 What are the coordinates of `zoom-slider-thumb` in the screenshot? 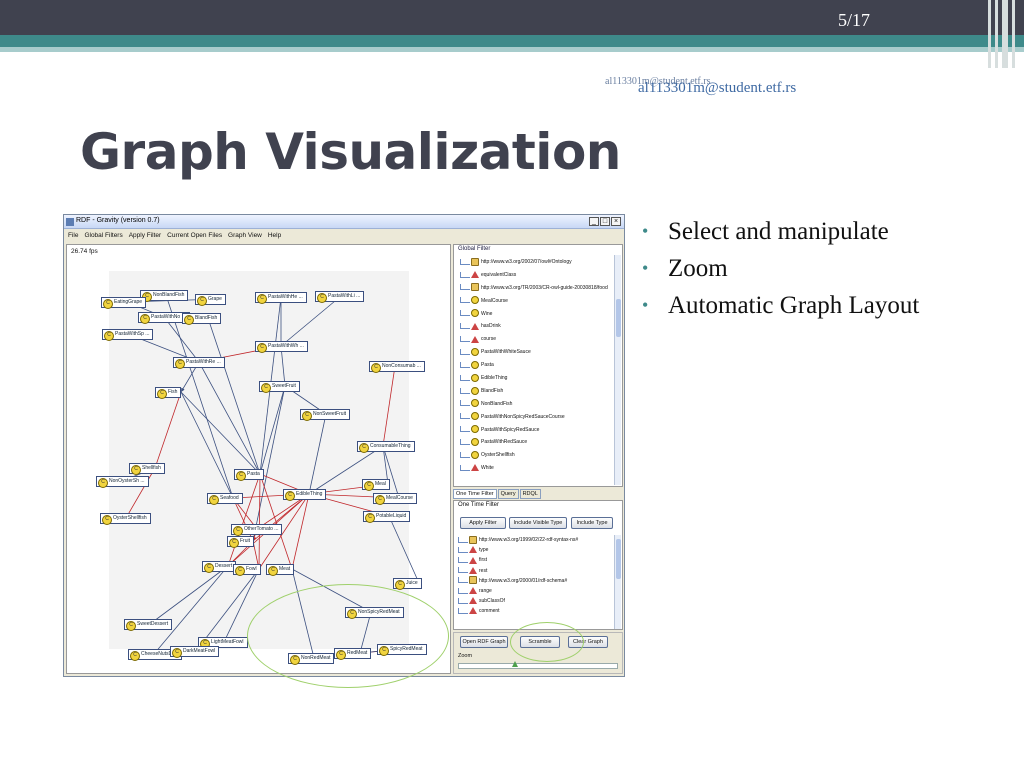 It's located at (515, 664).